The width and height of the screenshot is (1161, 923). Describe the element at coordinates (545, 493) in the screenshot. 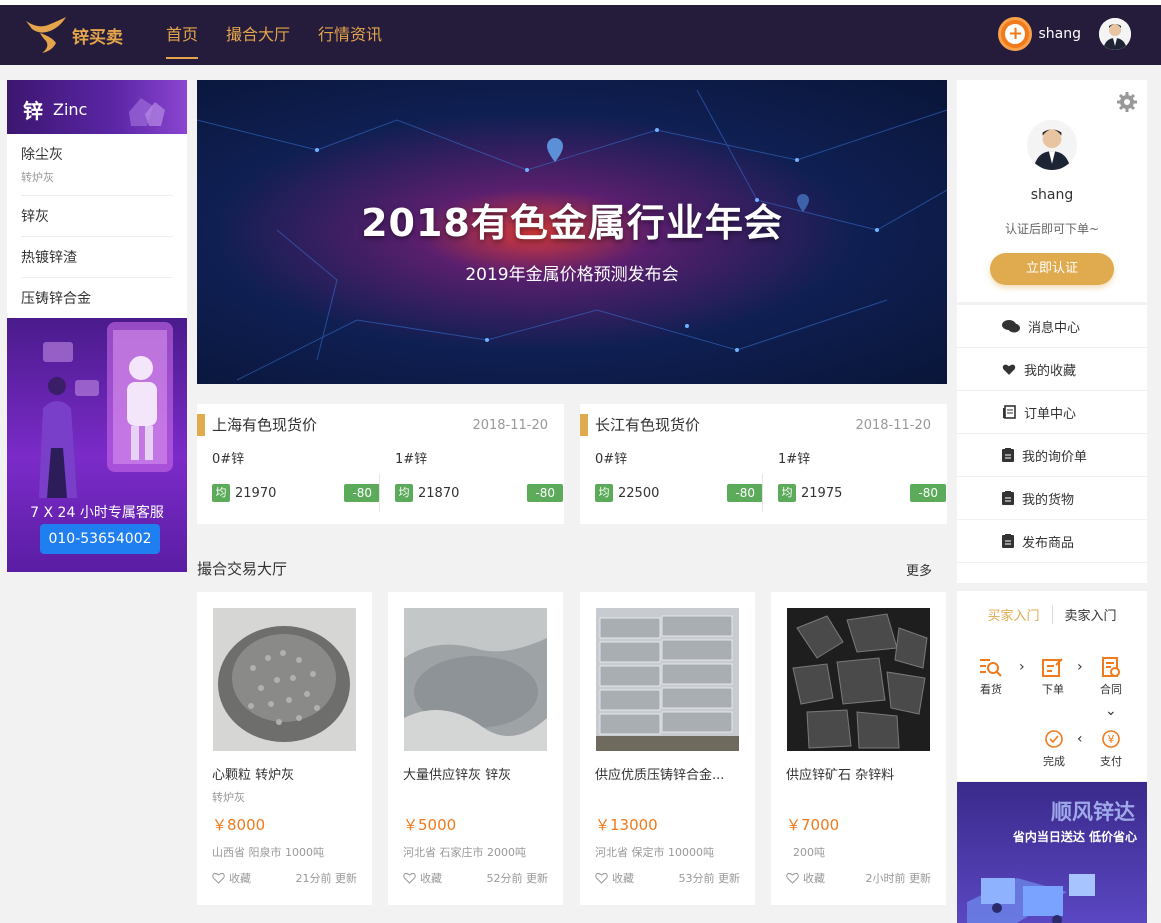

I see `price-change: -80` at that location.